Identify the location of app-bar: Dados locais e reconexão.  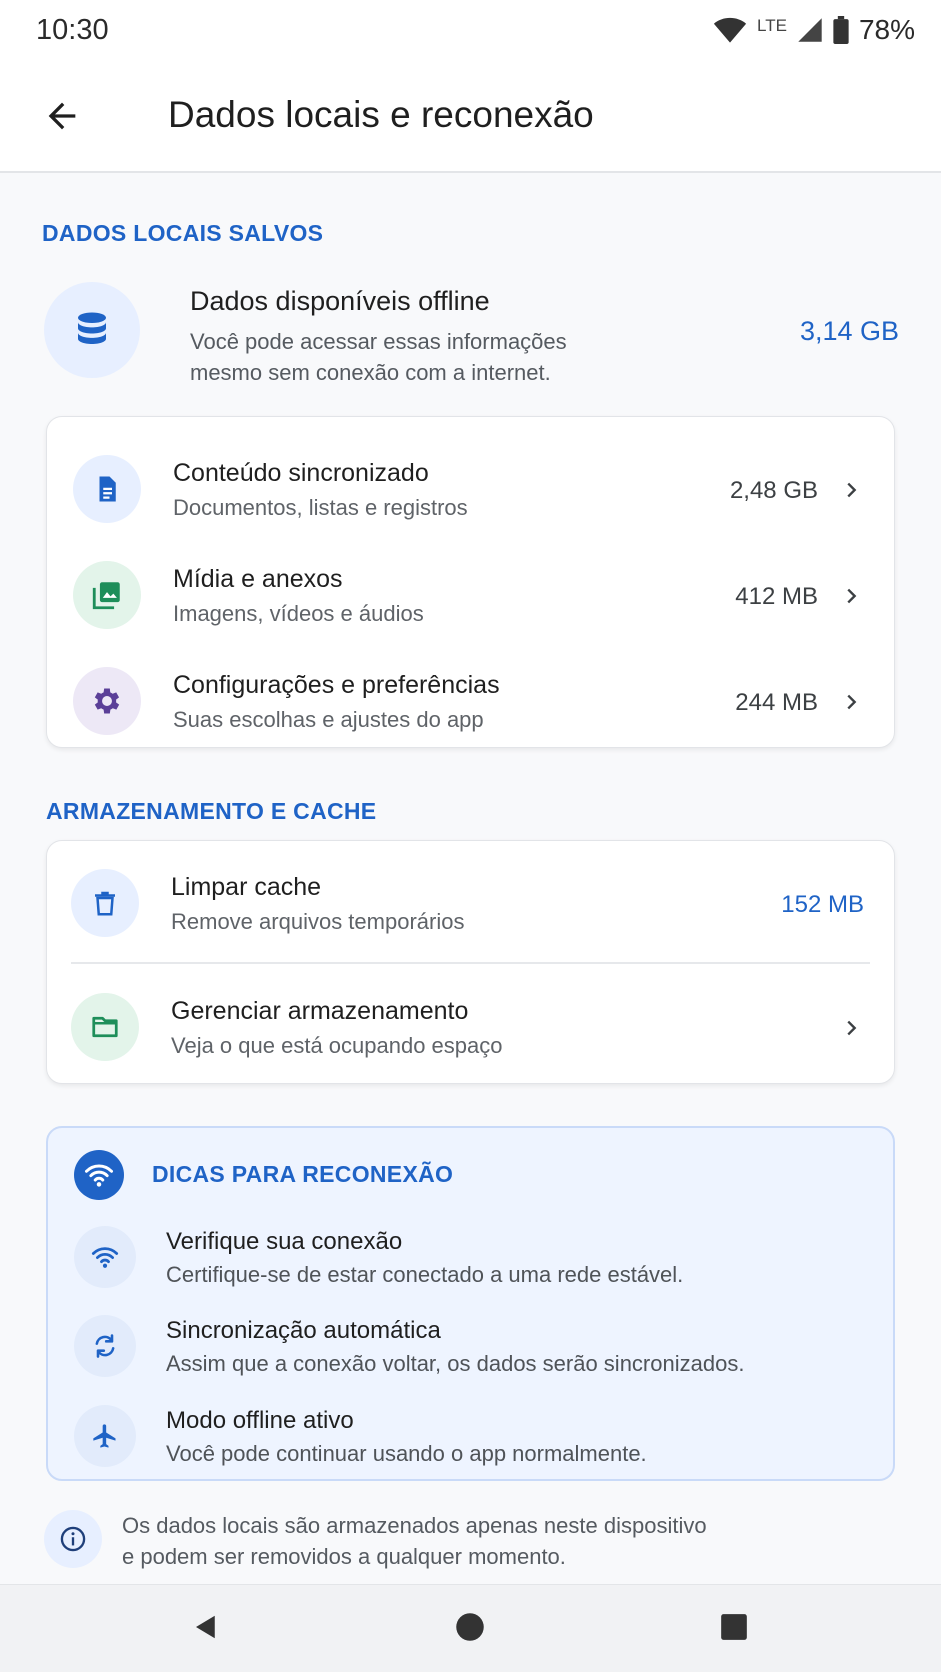
(470, 116).